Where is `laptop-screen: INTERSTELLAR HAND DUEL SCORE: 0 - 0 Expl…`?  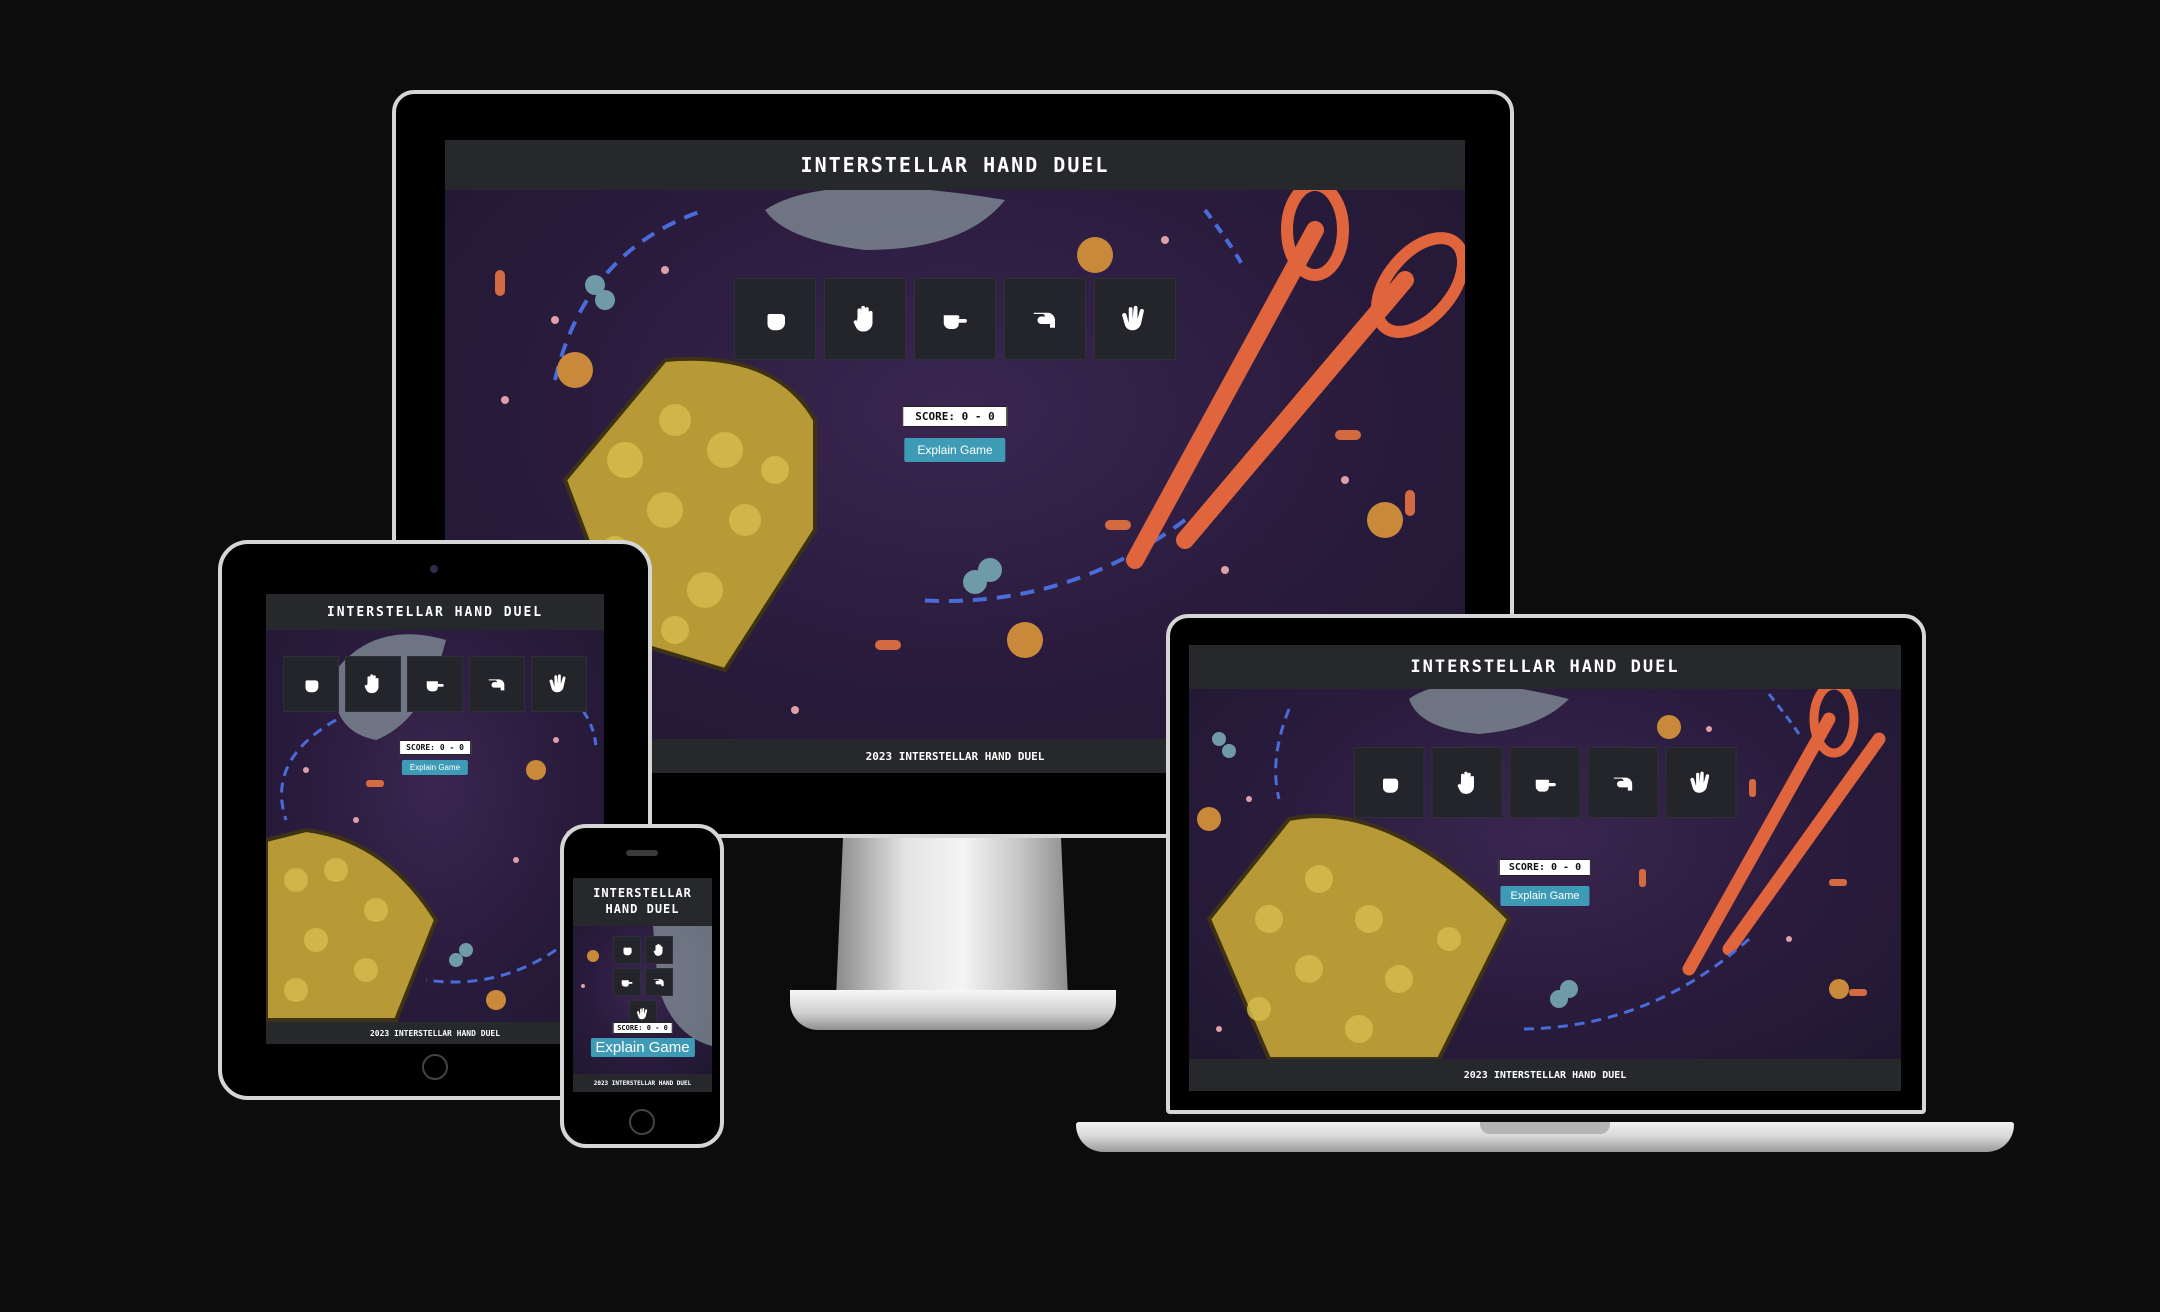
laptop-screen: INTERSTELLAR HAND DUEL SCORE: 0 - 0 Expl… is located at coordinates (1545, 868).